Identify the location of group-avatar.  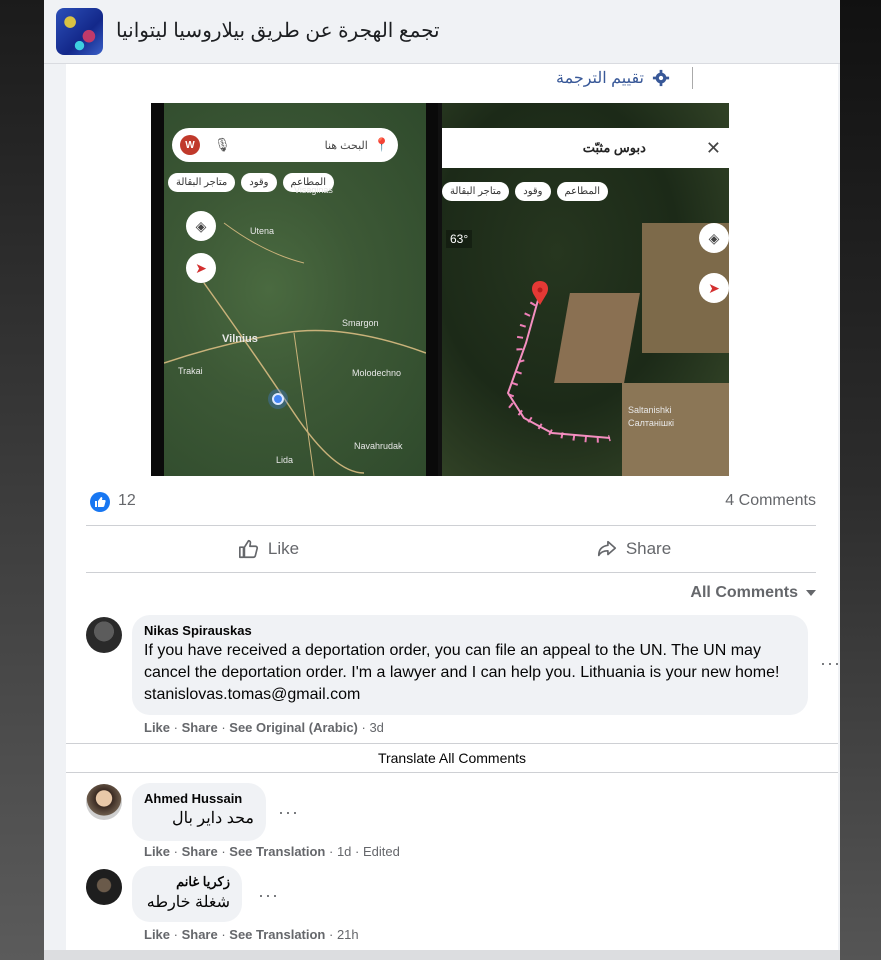
(79, 31).